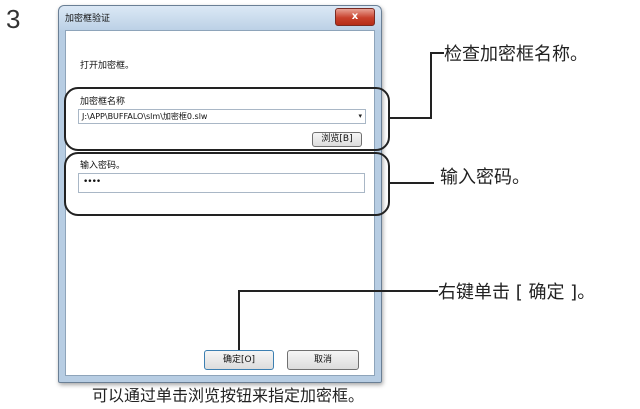  What do you see at coordinates (107, 66) in the screenshot?
I see `instruction-text: 打开加密框。` at bounding box center [107, 66].